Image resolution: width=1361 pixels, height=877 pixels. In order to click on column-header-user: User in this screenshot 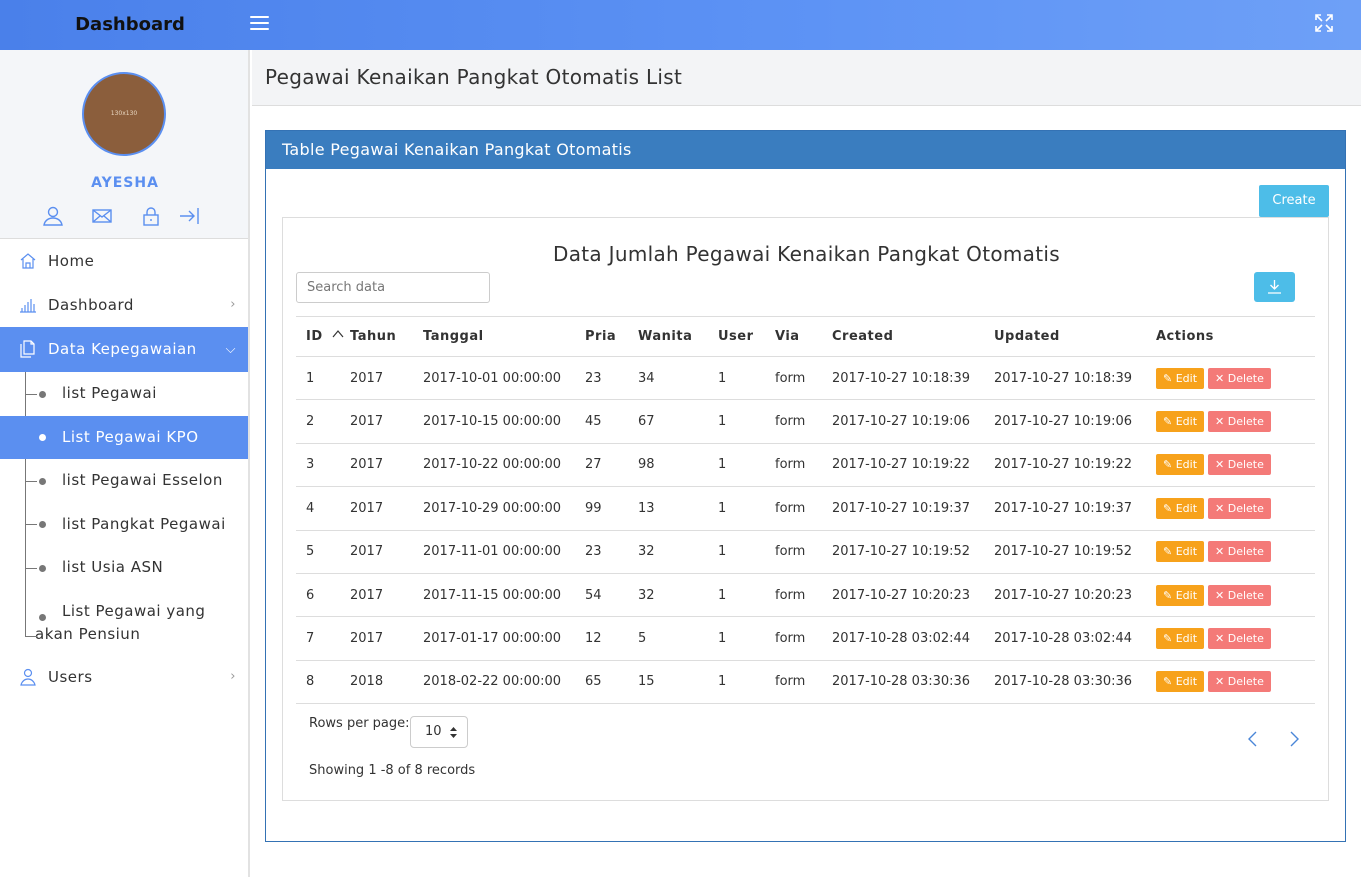, I will do `click(746, 336)`.